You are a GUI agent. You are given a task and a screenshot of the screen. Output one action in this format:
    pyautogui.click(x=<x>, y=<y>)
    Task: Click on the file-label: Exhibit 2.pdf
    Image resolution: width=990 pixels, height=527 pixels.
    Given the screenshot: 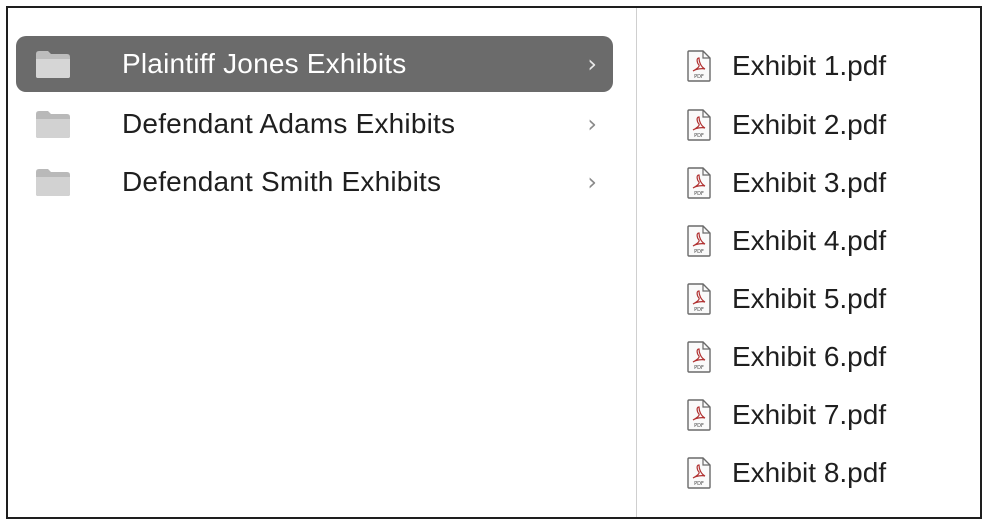 What is the action you would take?
    pyautogui.click(x=809, y=124)
    